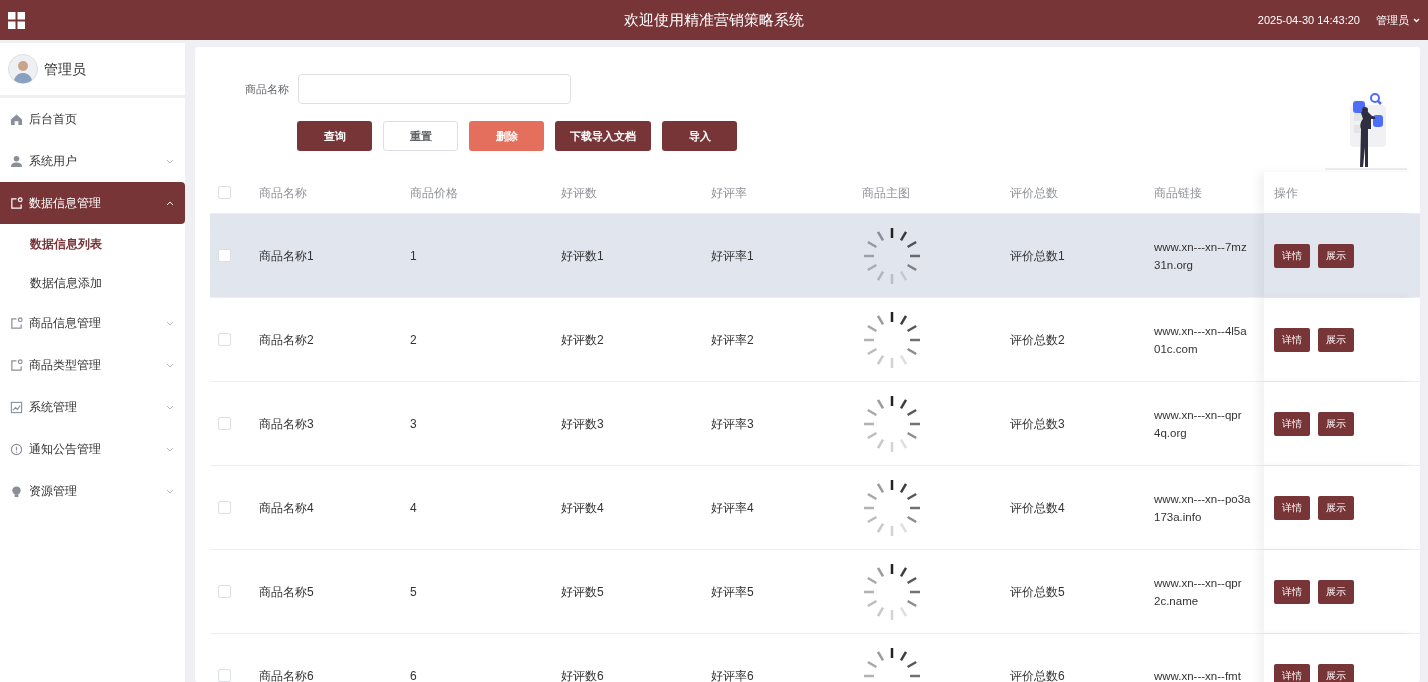  Describe the element at coordinates (16, 119) in the screenshot. I see `home-icon` at that location.